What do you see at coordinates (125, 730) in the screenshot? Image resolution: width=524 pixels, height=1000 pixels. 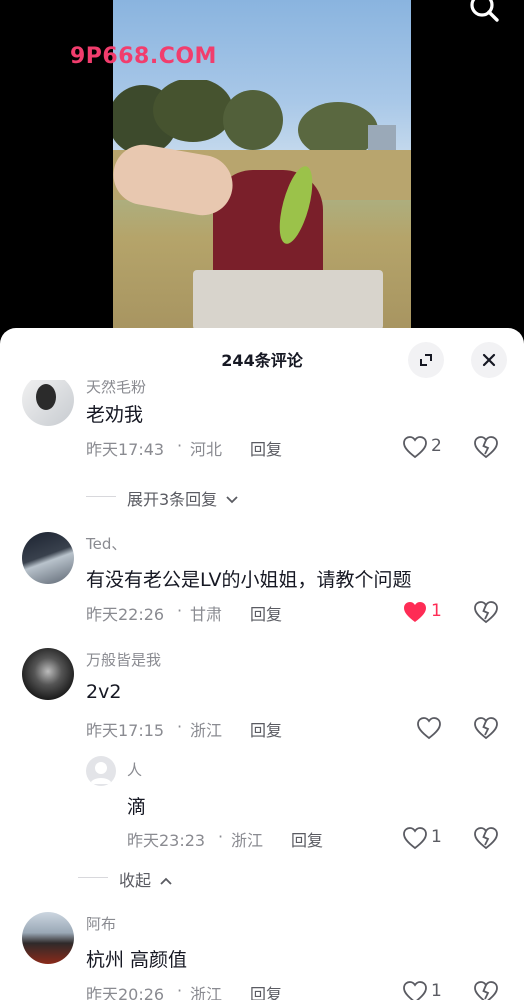 I see `comment-time: 昨天17:15` at bounding box center [125, 730].